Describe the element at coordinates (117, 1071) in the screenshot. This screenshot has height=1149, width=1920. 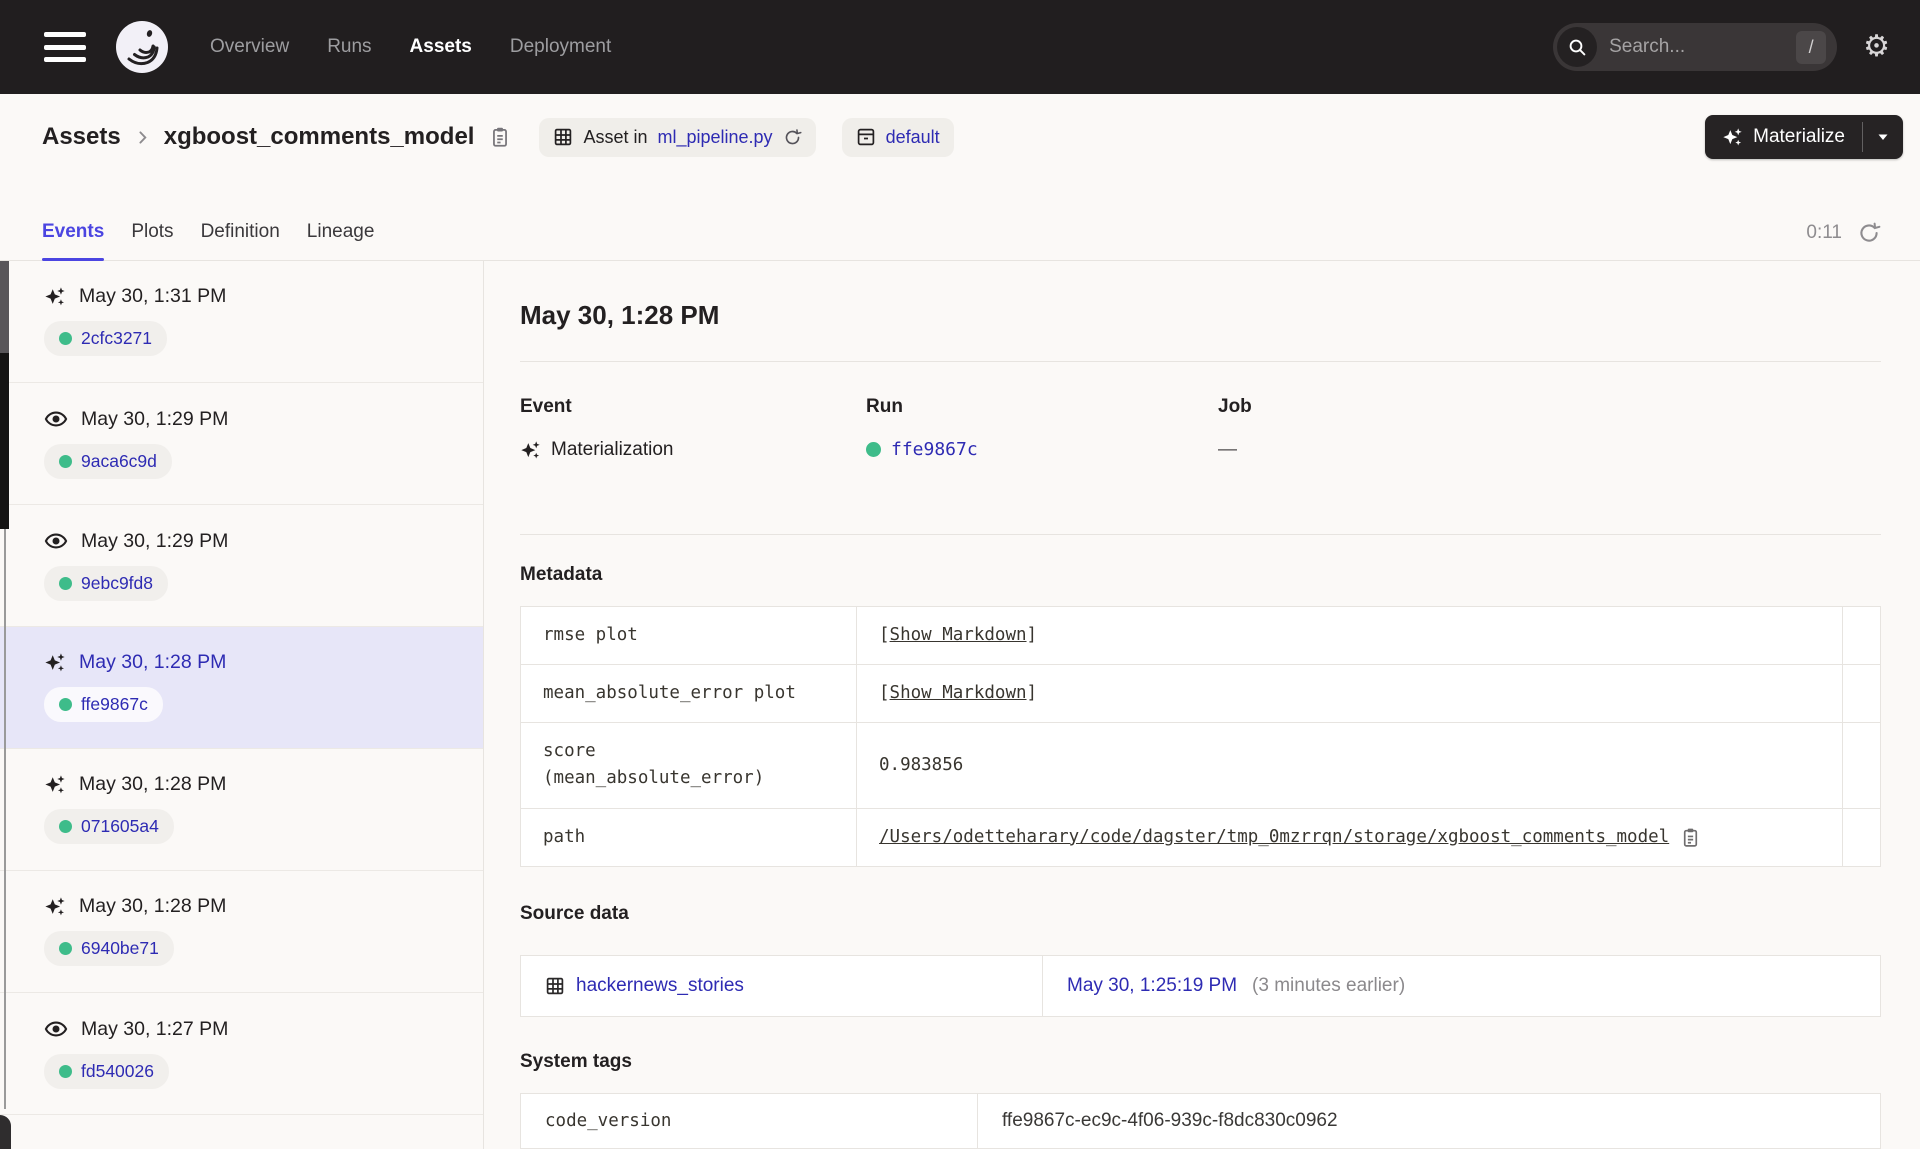
I see `run-id-link: fd540026` at that location.